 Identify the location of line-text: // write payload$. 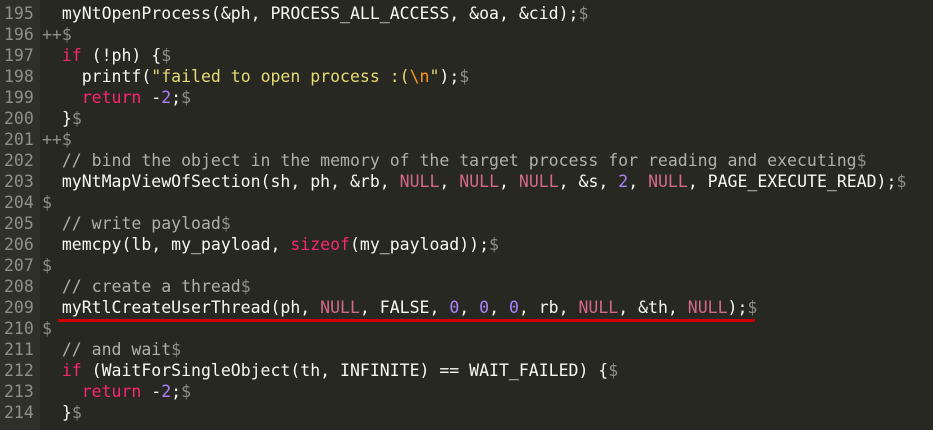
(136, 223).